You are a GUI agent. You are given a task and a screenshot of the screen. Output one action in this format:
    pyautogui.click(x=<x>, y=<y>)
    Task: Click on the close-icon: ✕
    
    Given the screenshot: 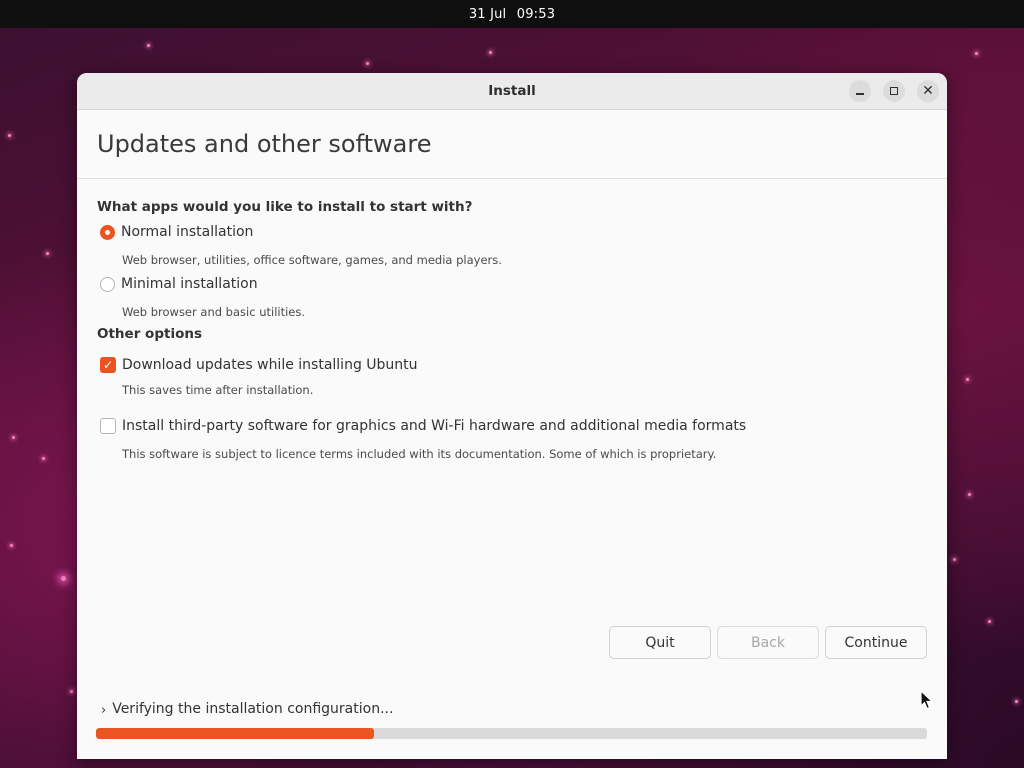 What is the action you would take?
    pyautogui.click(x=928, y=90)
    